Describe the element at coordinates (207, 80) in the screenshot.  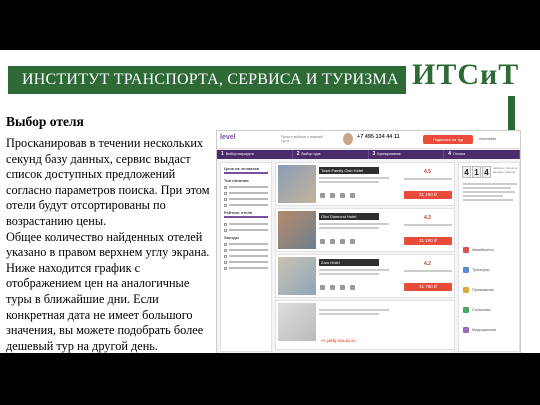
I see `header-title: ИНСТИТУТ ТРАНСПОРТА, СЕРВИСА И ТУРИЗМА` at that location.